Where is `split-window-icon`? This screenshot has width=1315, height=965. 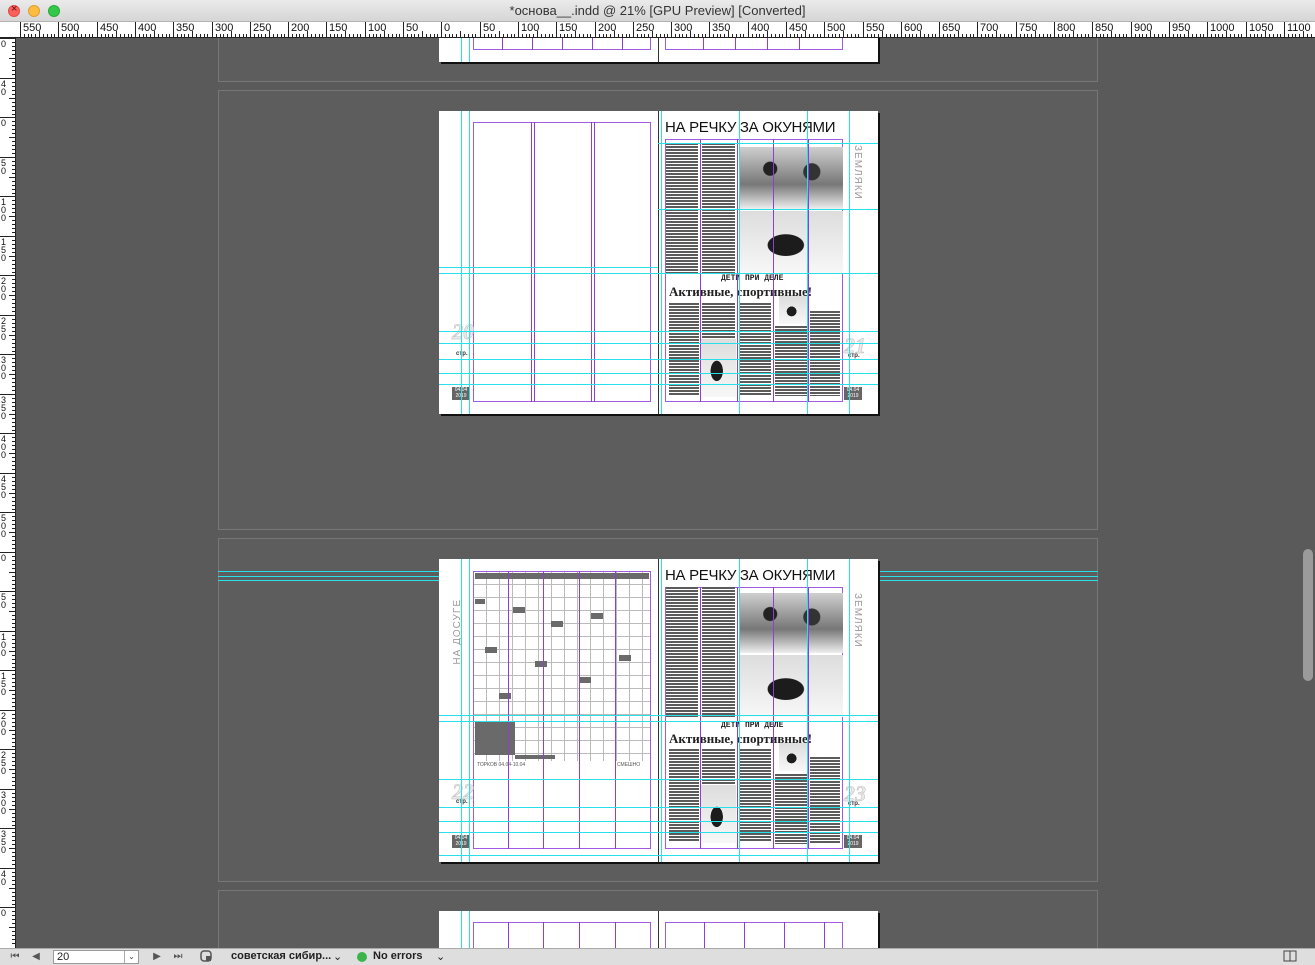 split-window-icon is located at coordinates (1290, 957).